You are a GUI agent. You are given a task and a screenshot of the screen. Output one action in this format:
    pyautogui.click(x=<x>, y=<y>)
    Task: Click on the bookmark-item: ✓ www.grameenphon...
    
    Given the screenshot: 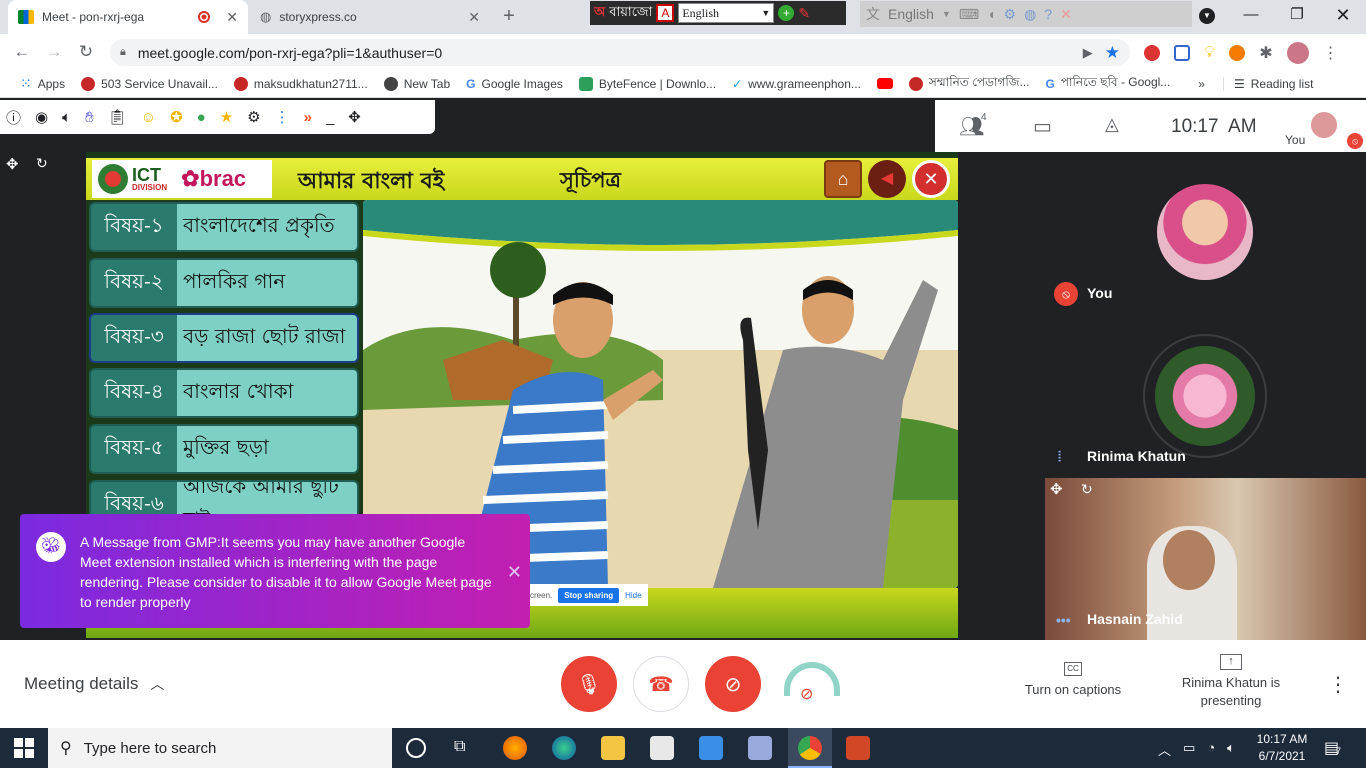 What is the action you would take?
    pyautogui.click(x=796, y=84)
    